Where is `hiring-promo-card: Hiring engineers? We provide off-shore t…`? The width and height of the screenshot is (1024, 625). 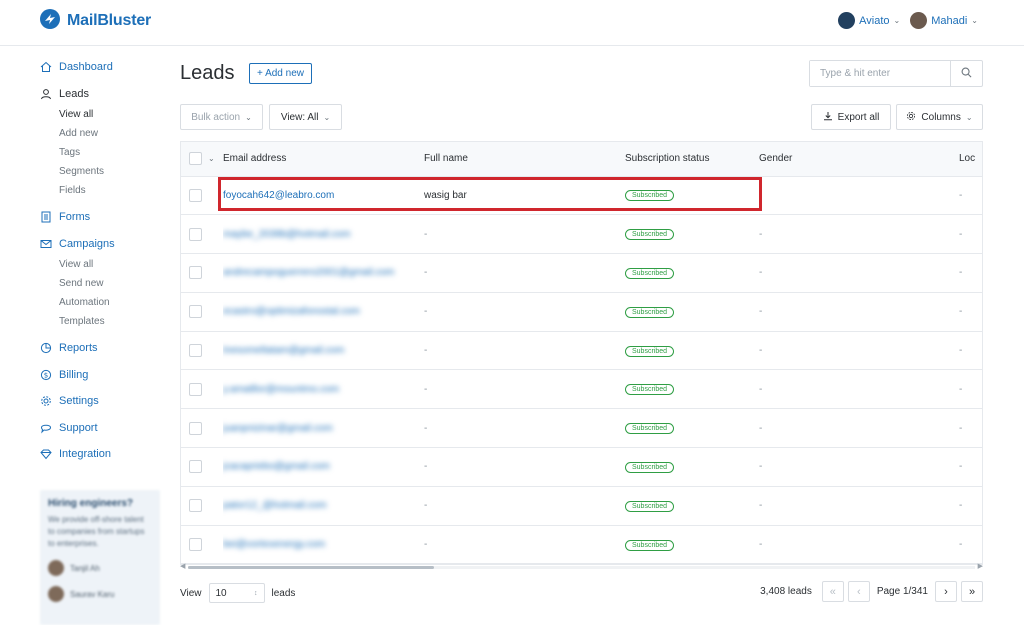
hiring-promo-card: Hiring engineers? We provide off-shore t… is located at coordinates (100, 557).